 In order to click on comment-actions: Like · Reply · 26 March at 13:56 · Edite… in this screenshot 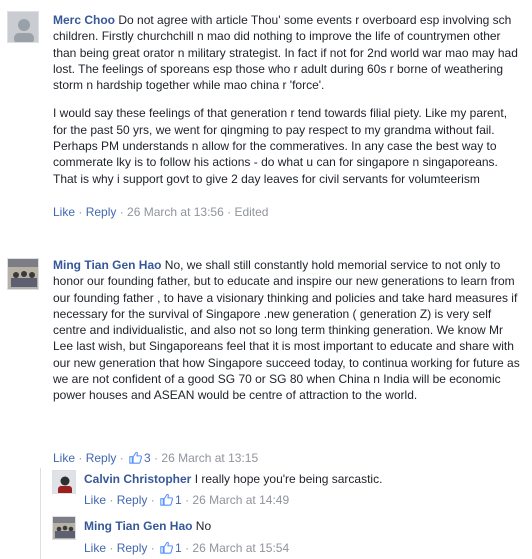, I will do `click(161, 212)`.